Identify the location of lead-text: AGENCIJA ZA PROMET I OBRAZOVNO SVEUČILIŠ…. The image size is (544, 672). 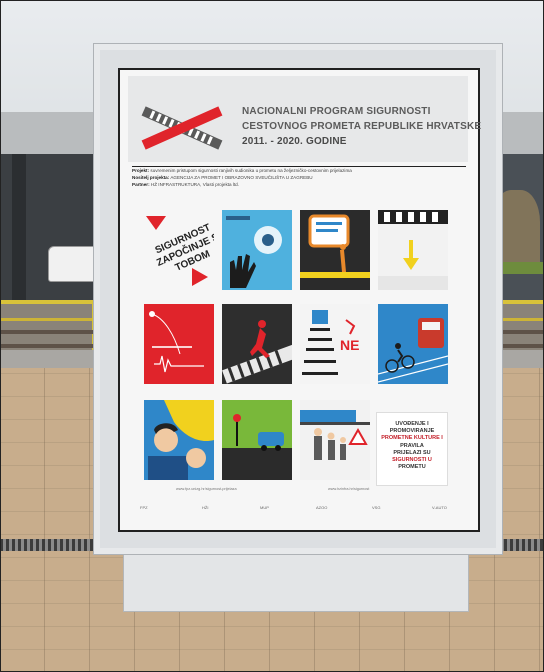
(241, 177).